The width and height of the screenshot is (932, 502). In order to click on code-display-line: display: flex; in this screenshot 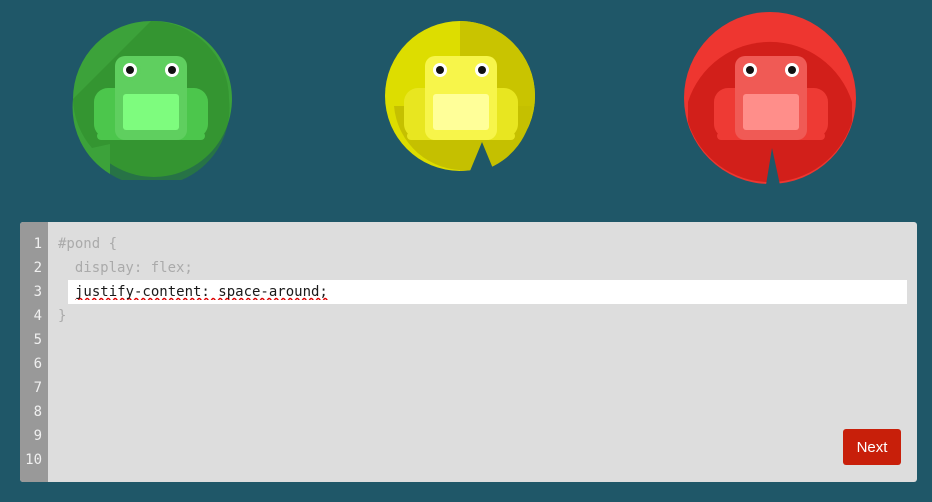, I will do `click(125, 268)`.